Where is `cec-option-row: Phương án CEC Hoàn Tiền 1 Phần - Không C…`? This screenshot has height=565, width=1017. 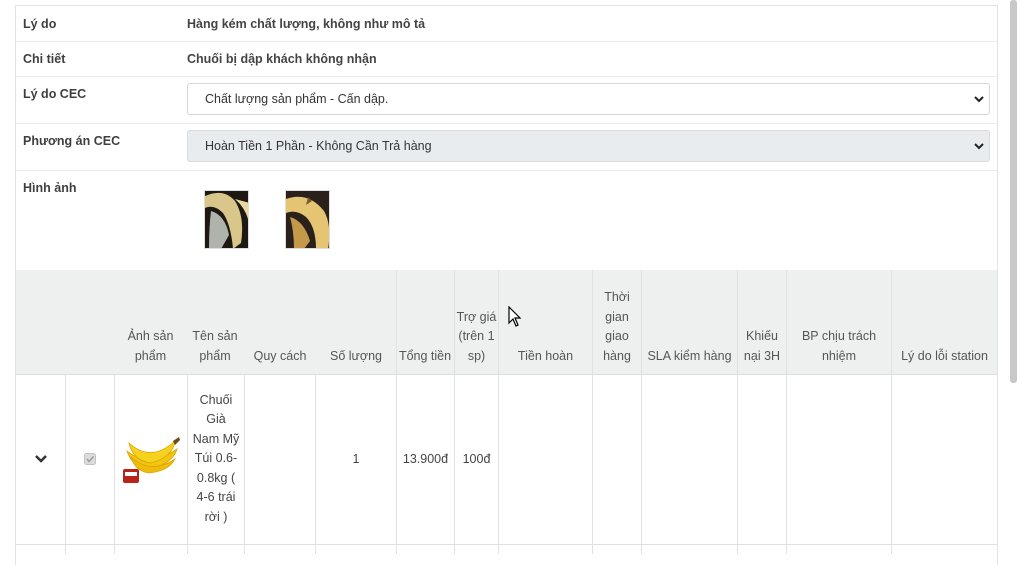
cec-option-row: Phương án CEC Hoàn Tiền 1 Phần - Không C… is located at coordinates (506, 147).